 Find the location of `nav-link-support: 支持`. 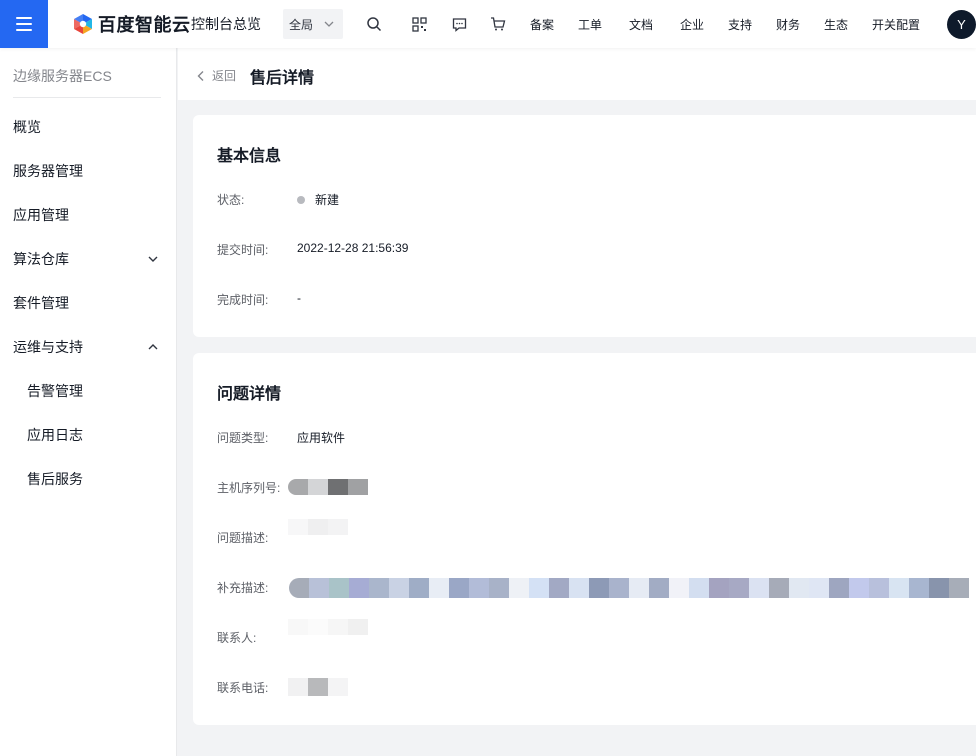

nav-link-support: 支持 is located at coordinates (740, 24).